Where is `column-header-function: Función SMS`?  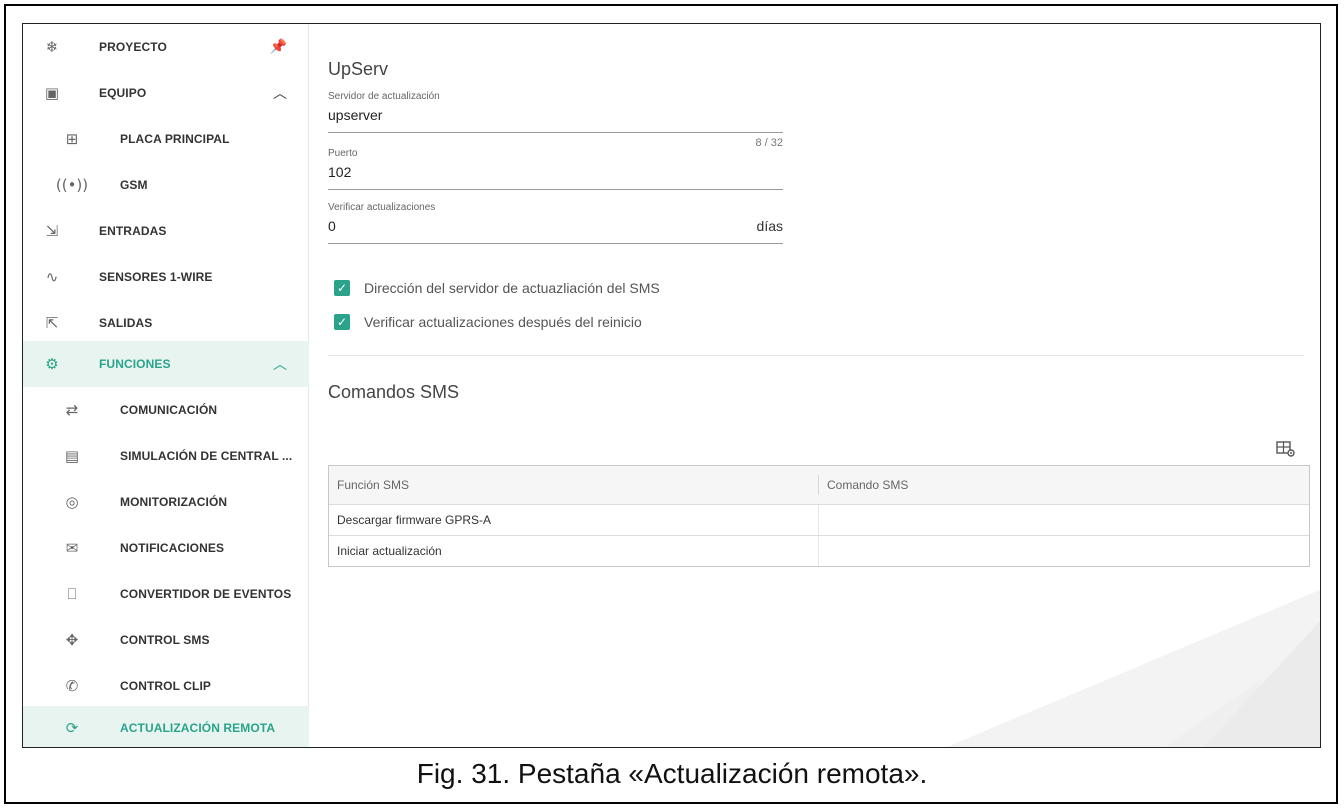 column-header-function: Función SMS is located at coordinates (573, 485).